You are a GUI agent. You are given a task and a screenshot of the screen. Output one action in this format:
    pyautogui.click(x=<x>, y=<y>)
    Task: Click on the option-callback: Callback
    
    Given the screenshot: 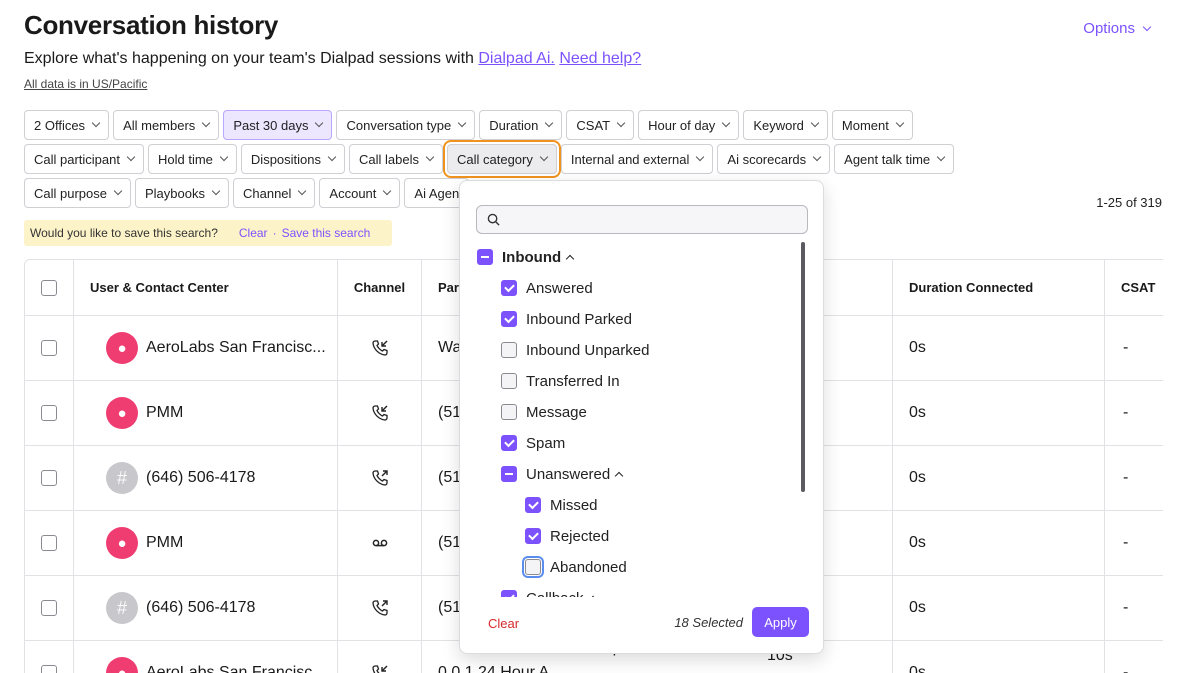 What is the action you would take?
    pyautogui.click(x=549, y=592)
    